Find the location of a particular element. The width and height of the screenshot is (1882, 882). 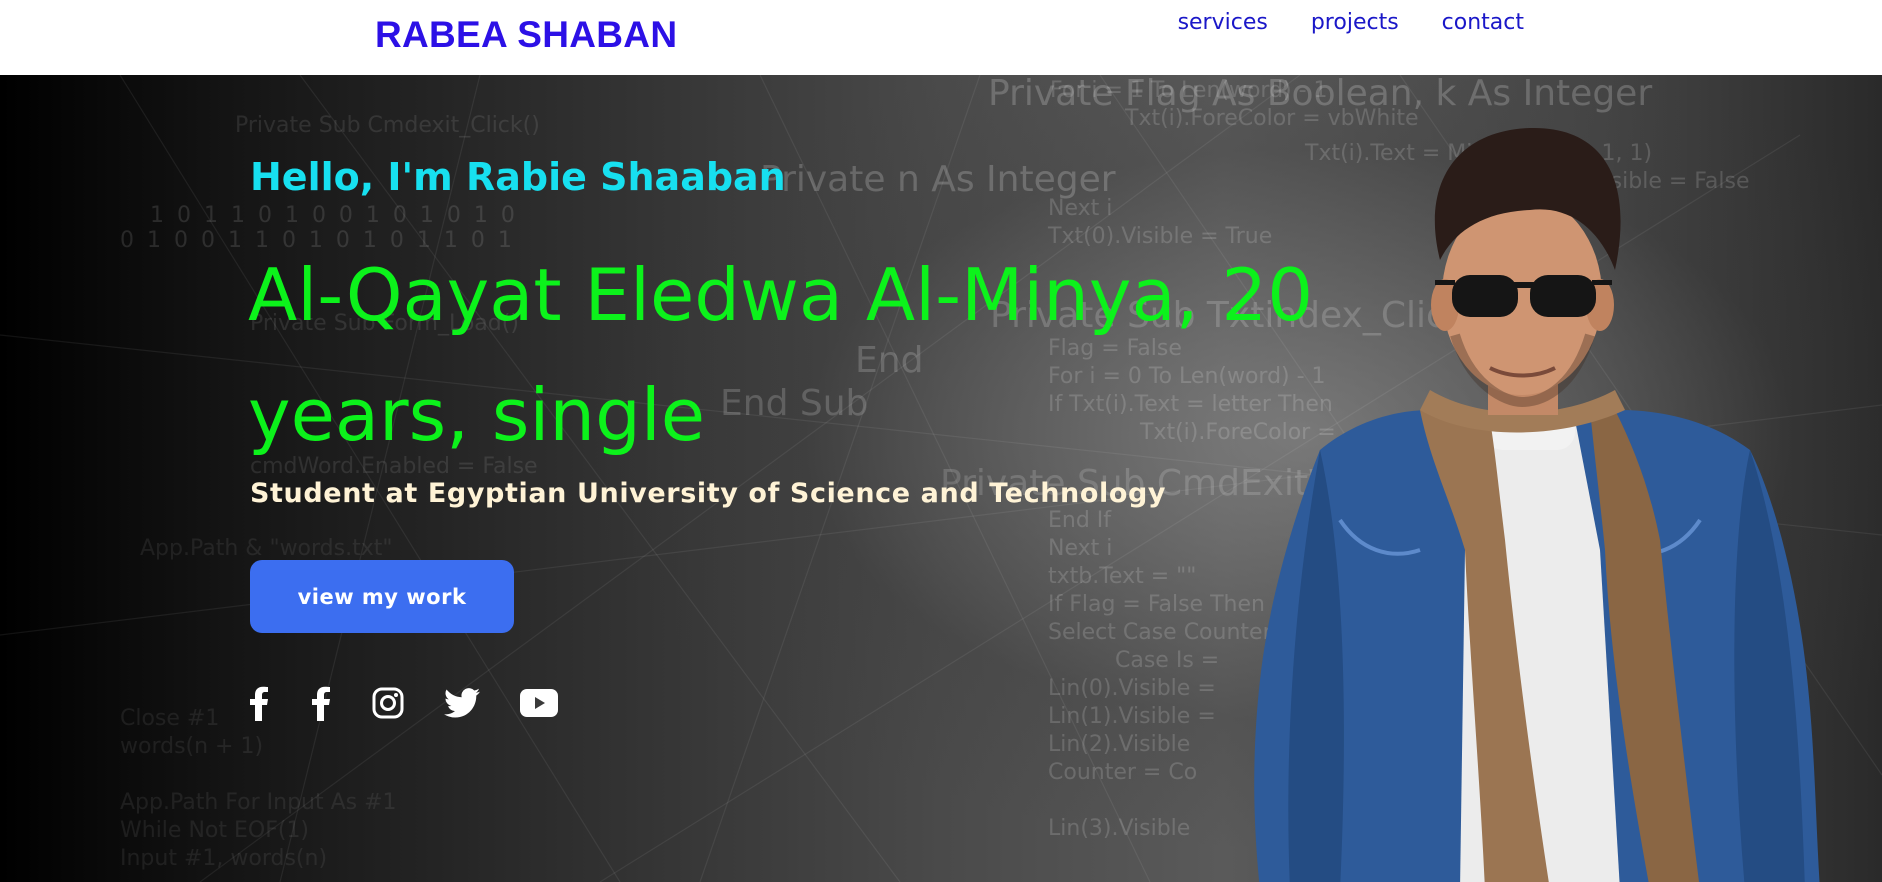

view-my-work-button: view my work is located at coordinates (382, 596).